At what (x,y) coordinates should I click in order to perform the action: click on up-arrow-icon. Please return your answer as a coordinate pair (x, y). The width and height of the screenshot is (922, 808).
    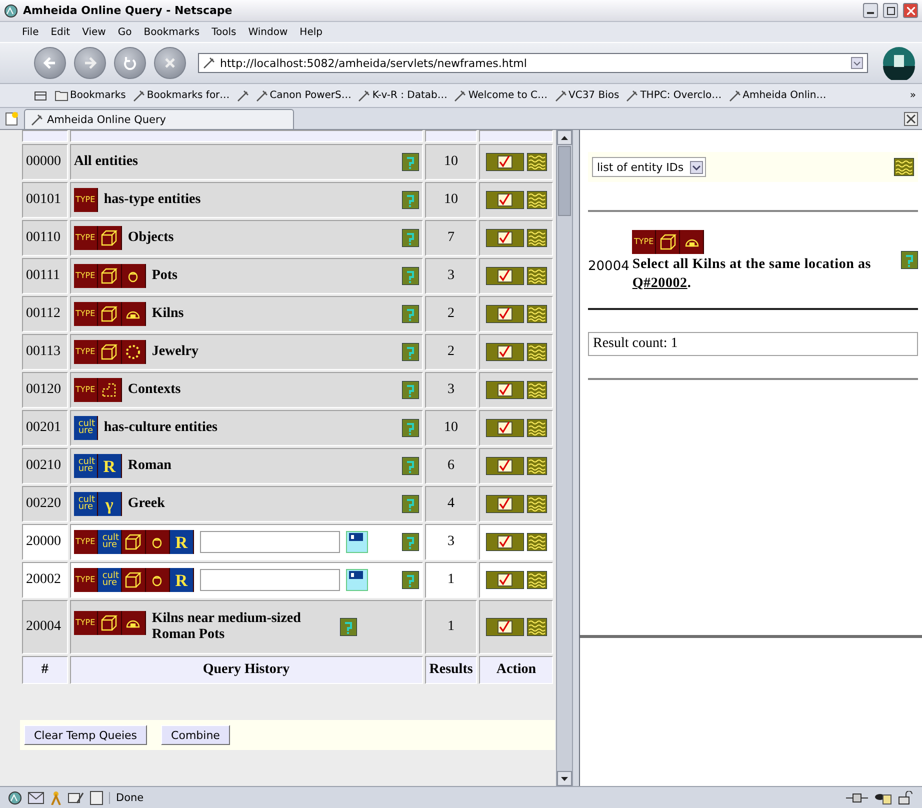
    Looking at the image, I should click on (564, 138).